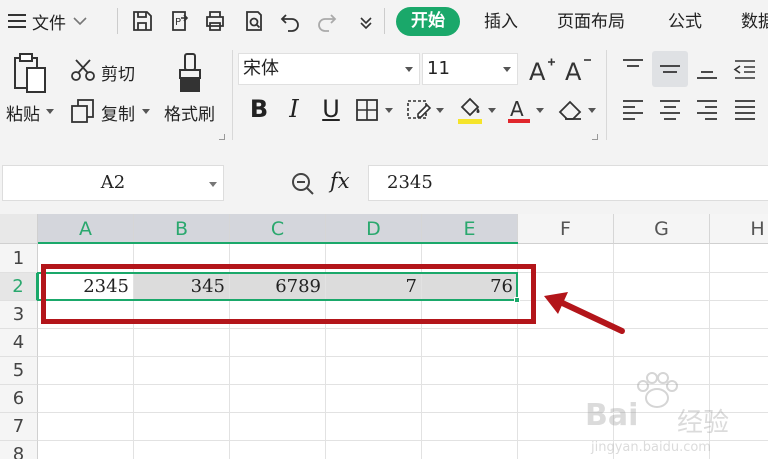 The width and height of the screenshot is (768, 459). Describe the element at coordinates (745, 110) in the screenshot. I see `justify-icon` at that location.